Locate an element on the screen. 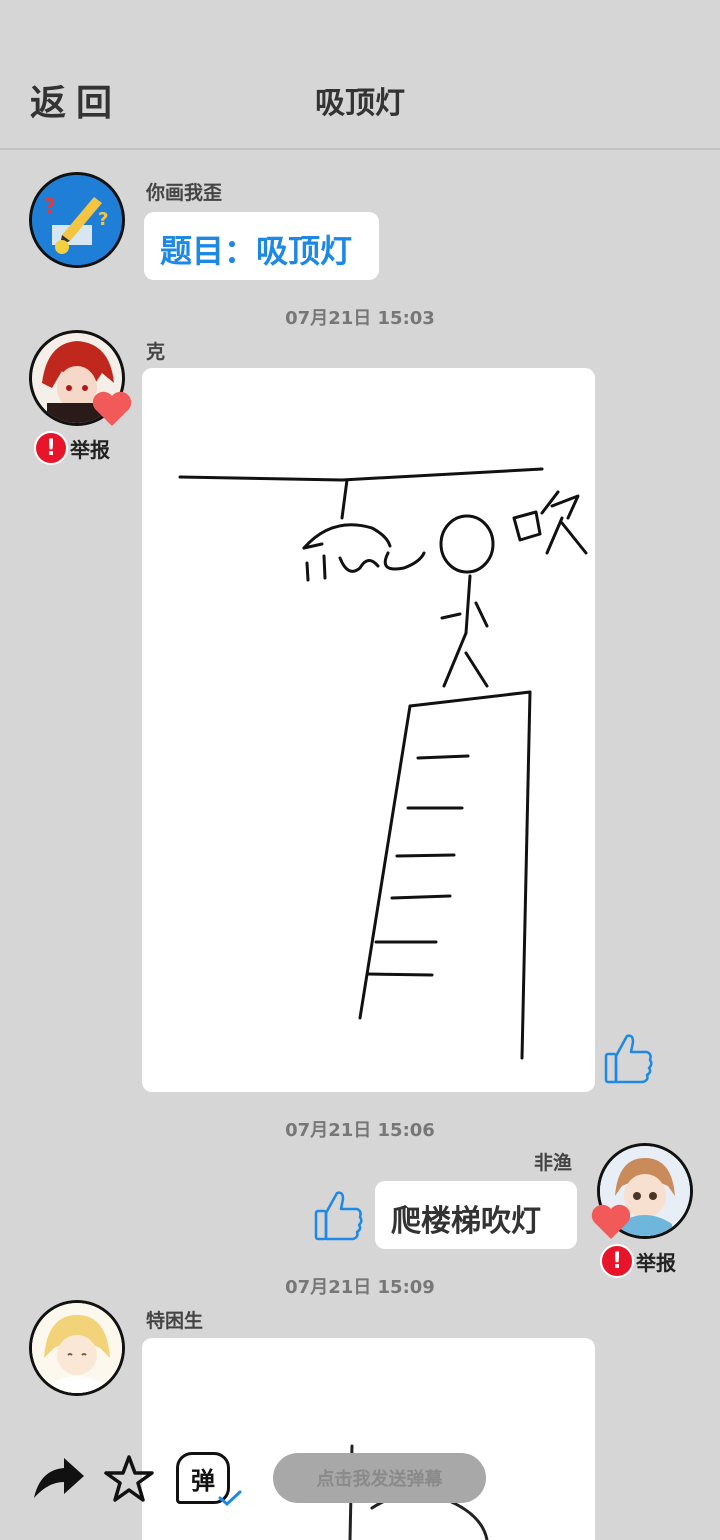 This screenshot has width=720, height=1540. top-bar: 返回 吸顶灯 is located at coordinates (360, 75).